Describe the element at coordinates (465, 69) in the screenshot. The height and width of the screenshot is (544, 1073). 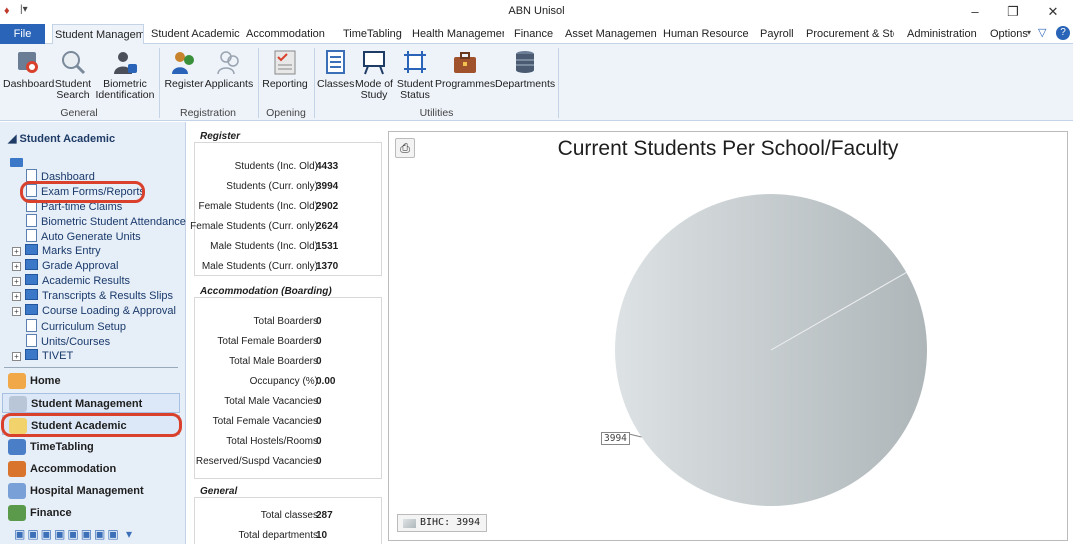
I see `programmes-button: Programmes` at that location.